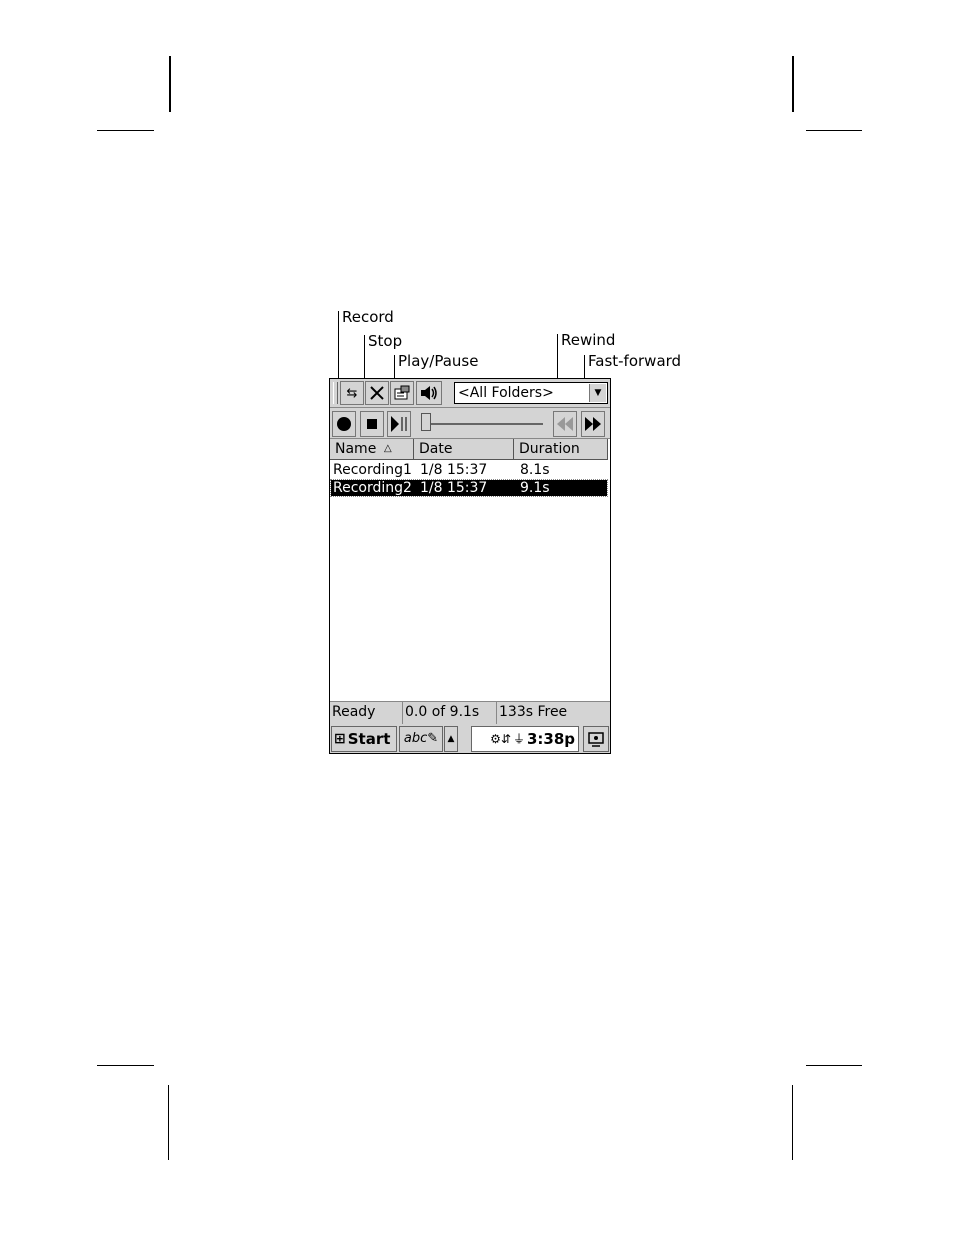 This screenshot has width=954, height=1235. I want to click on sync-button: ⇆, so click(352, 393).